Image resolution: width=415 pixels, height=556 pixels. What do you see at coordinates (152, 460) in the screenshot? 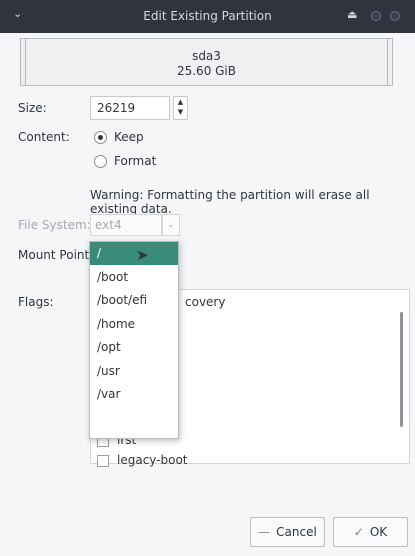
I see `flag-label: legacy-boot` at bounding box center [152, 460].